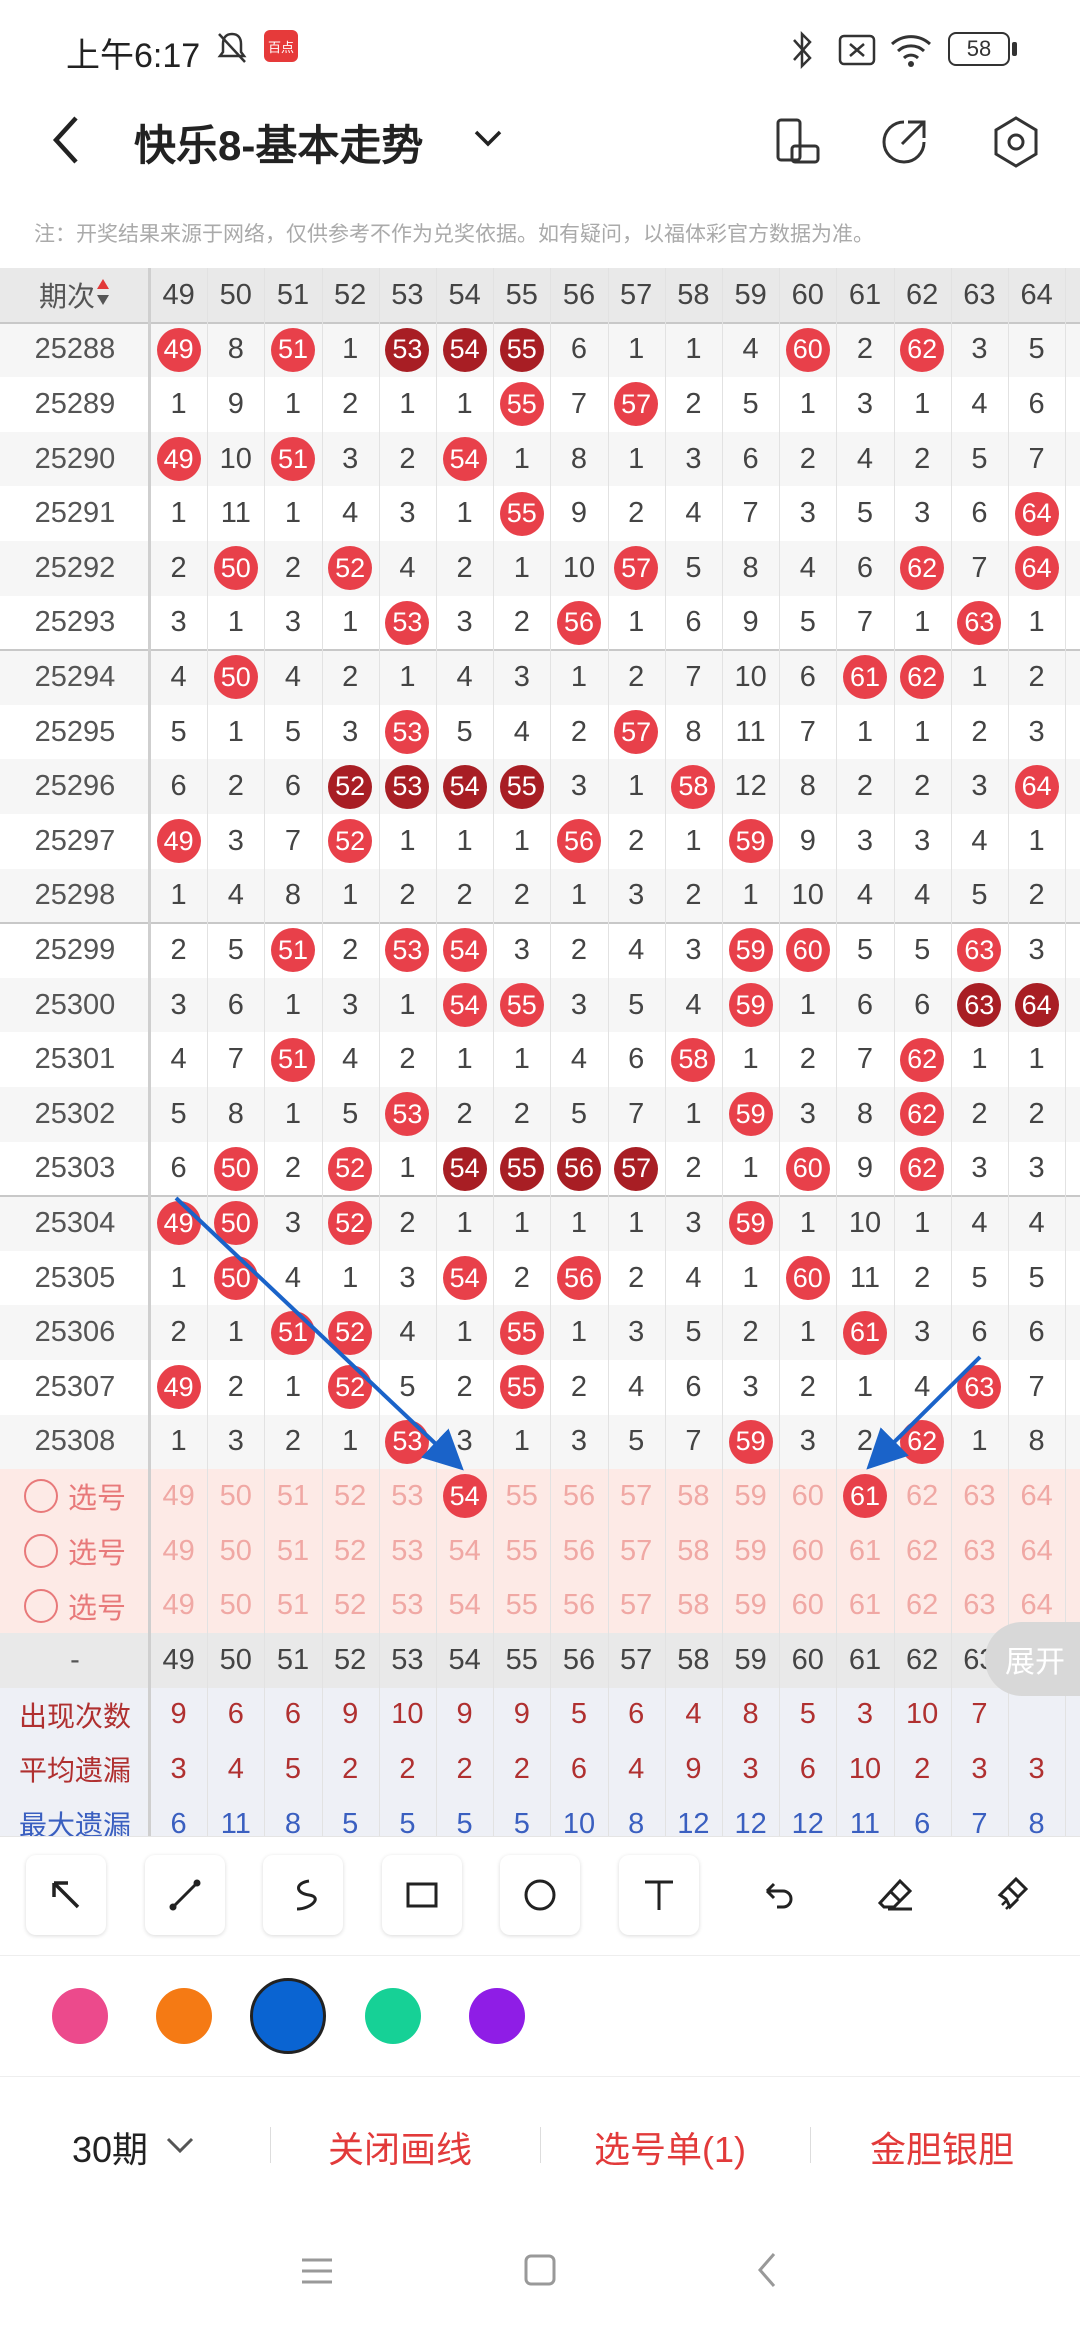  What do you see at coordinates (497, 2016) in the screenshot?
I see `color-swatch-purple` at bounding box center [497, 2016].